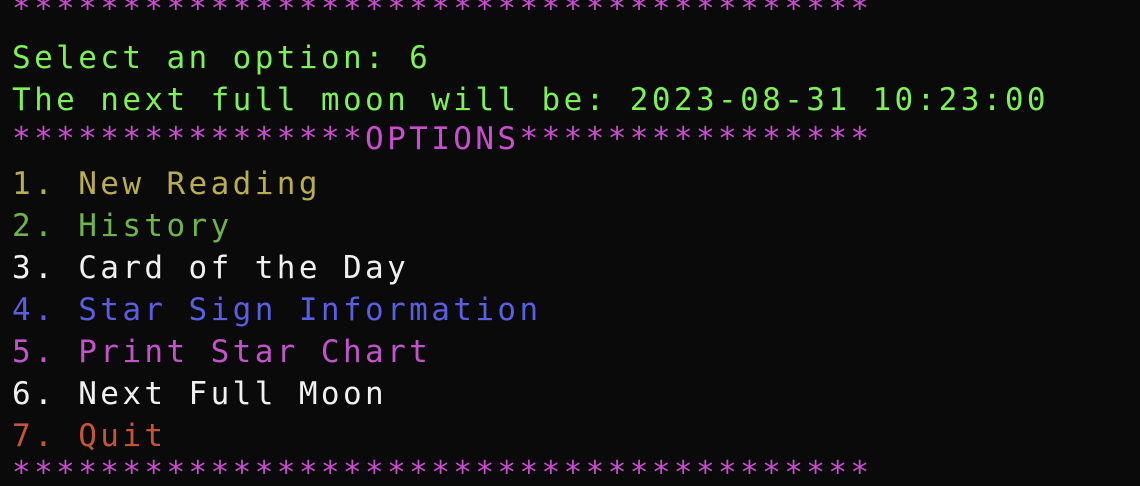  What do you see at coordinates (222, 352) in the screenshot?
I see `option-print-star-chart: 5. Print Star Chart` at bounding box center [222, 352].